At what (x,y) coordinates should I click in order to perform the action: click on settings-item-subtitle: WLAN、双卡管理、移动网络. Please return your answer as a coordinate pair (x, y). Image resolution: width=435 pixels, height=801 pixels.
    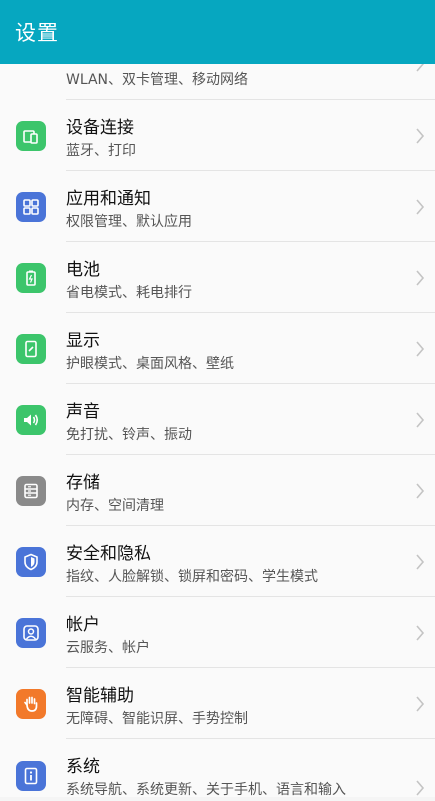
    Looking at the image, I should click on (157, 80).